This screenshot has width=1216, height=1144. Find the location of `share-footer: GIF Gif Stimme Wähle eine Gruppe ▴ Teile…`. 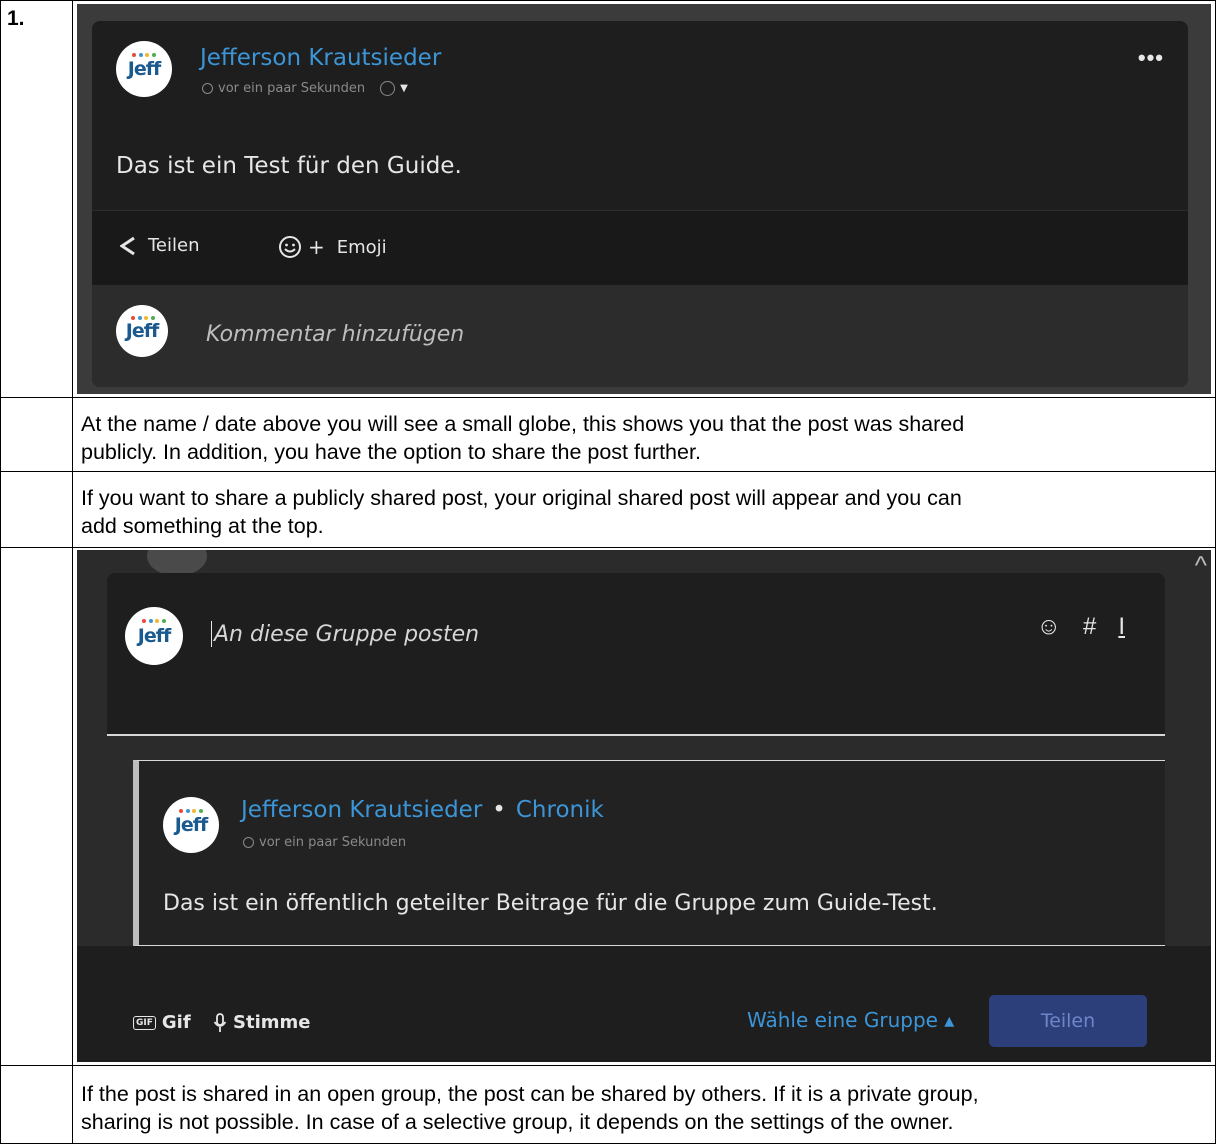

share-footer: GIF Gif Stimme Wähle eine Gruppe ▴ Teile… is located at coordinates (644, 1004).